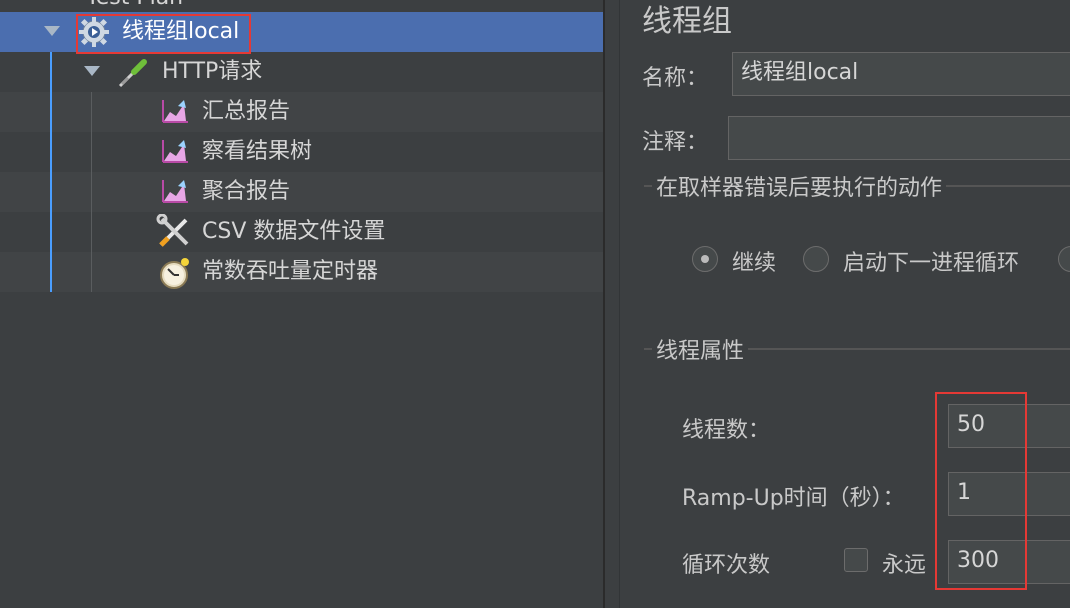 Image resolution: width=1070 pixels, height=608 pixels. What do you see at coordinates (856, 560) in the screenshot?
I see `forever-checkbox` at bounding box center [856, 560].